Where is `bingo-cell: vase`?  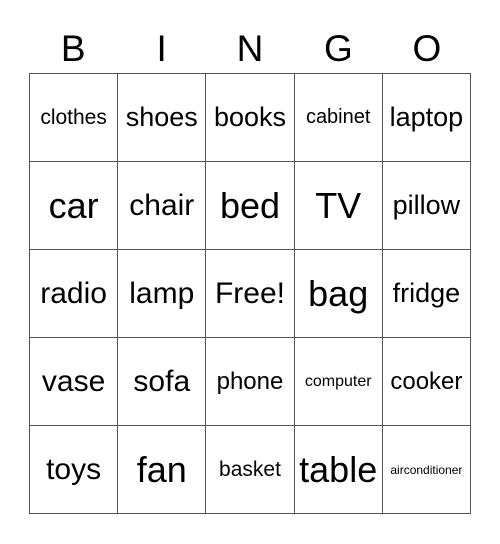 bingo-cell: vase is located at coordinates (74, 382).